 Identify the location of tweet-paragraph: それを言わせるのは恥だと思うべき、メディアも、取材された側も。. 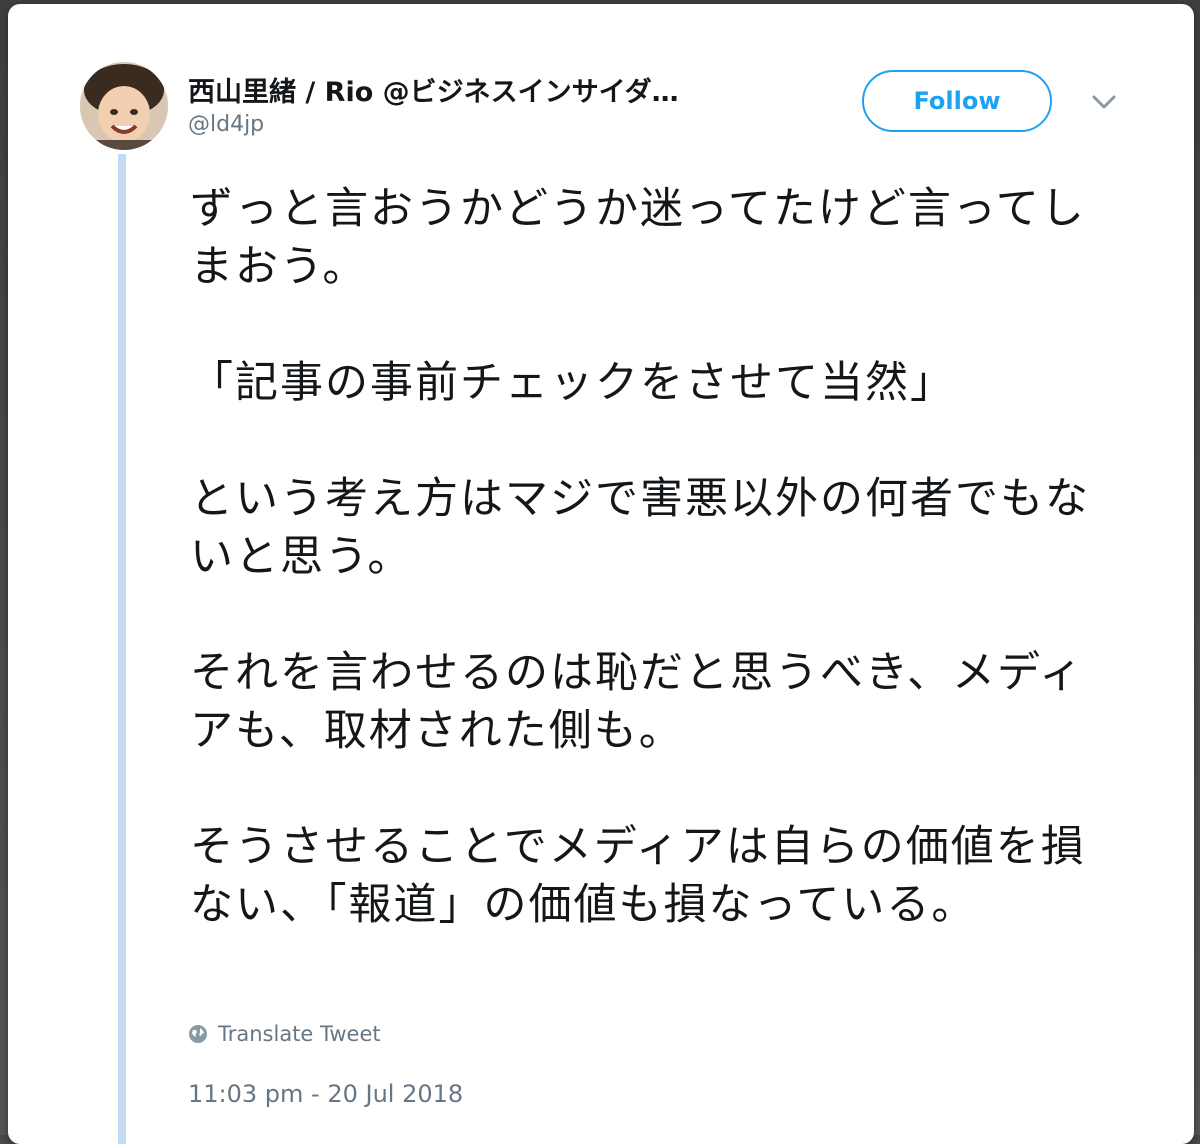
(637, 702).